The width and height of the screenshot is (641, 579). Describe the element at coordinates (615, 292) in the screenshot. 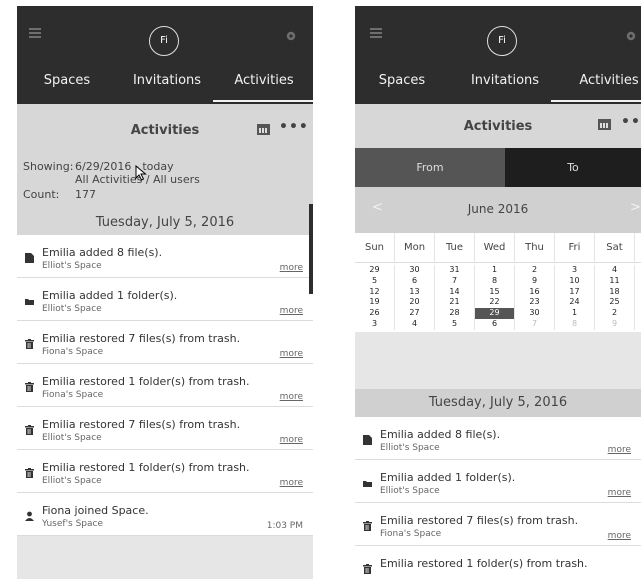

I see `calendar-day: 18` at that location.